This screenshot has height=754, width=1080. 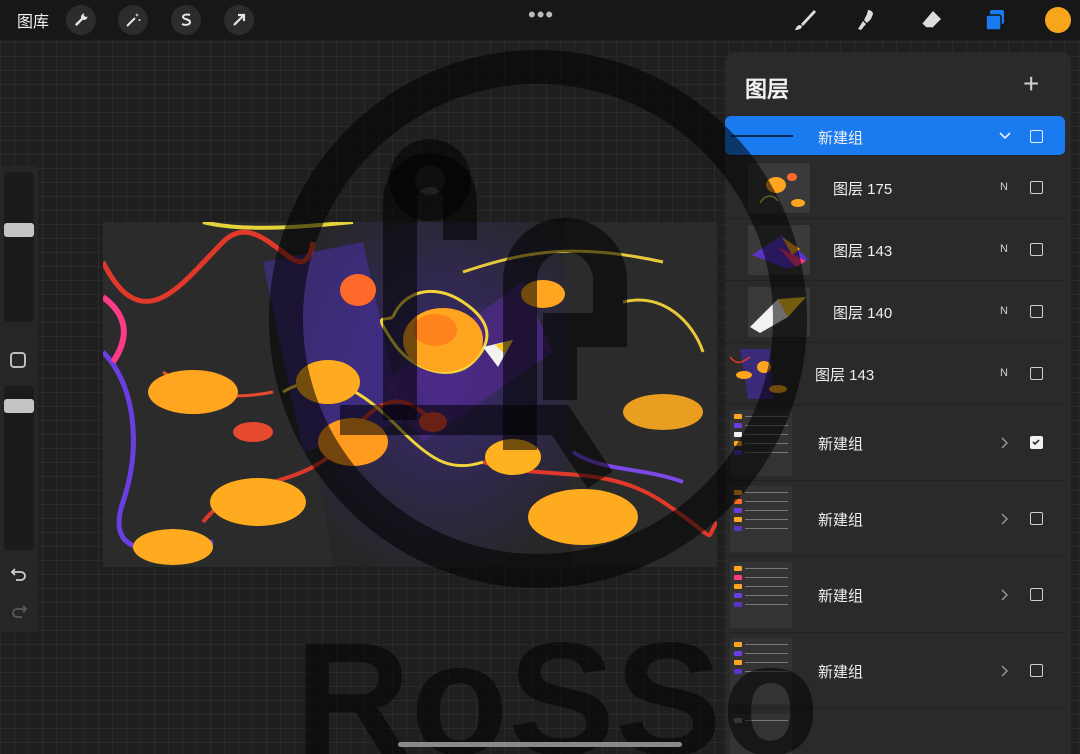 I want to click on layer-row: 图层 175 N, so click(x=895, y=188).